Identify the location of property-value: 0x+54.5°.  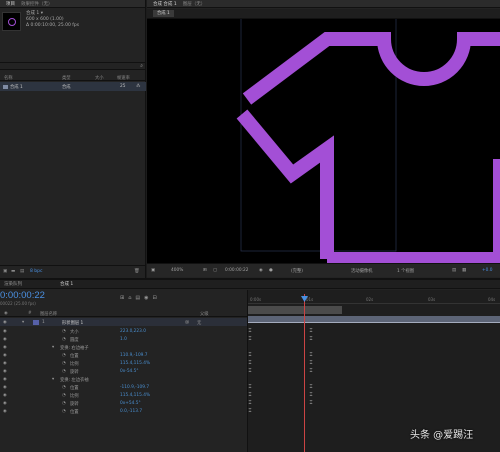
(130, 403).